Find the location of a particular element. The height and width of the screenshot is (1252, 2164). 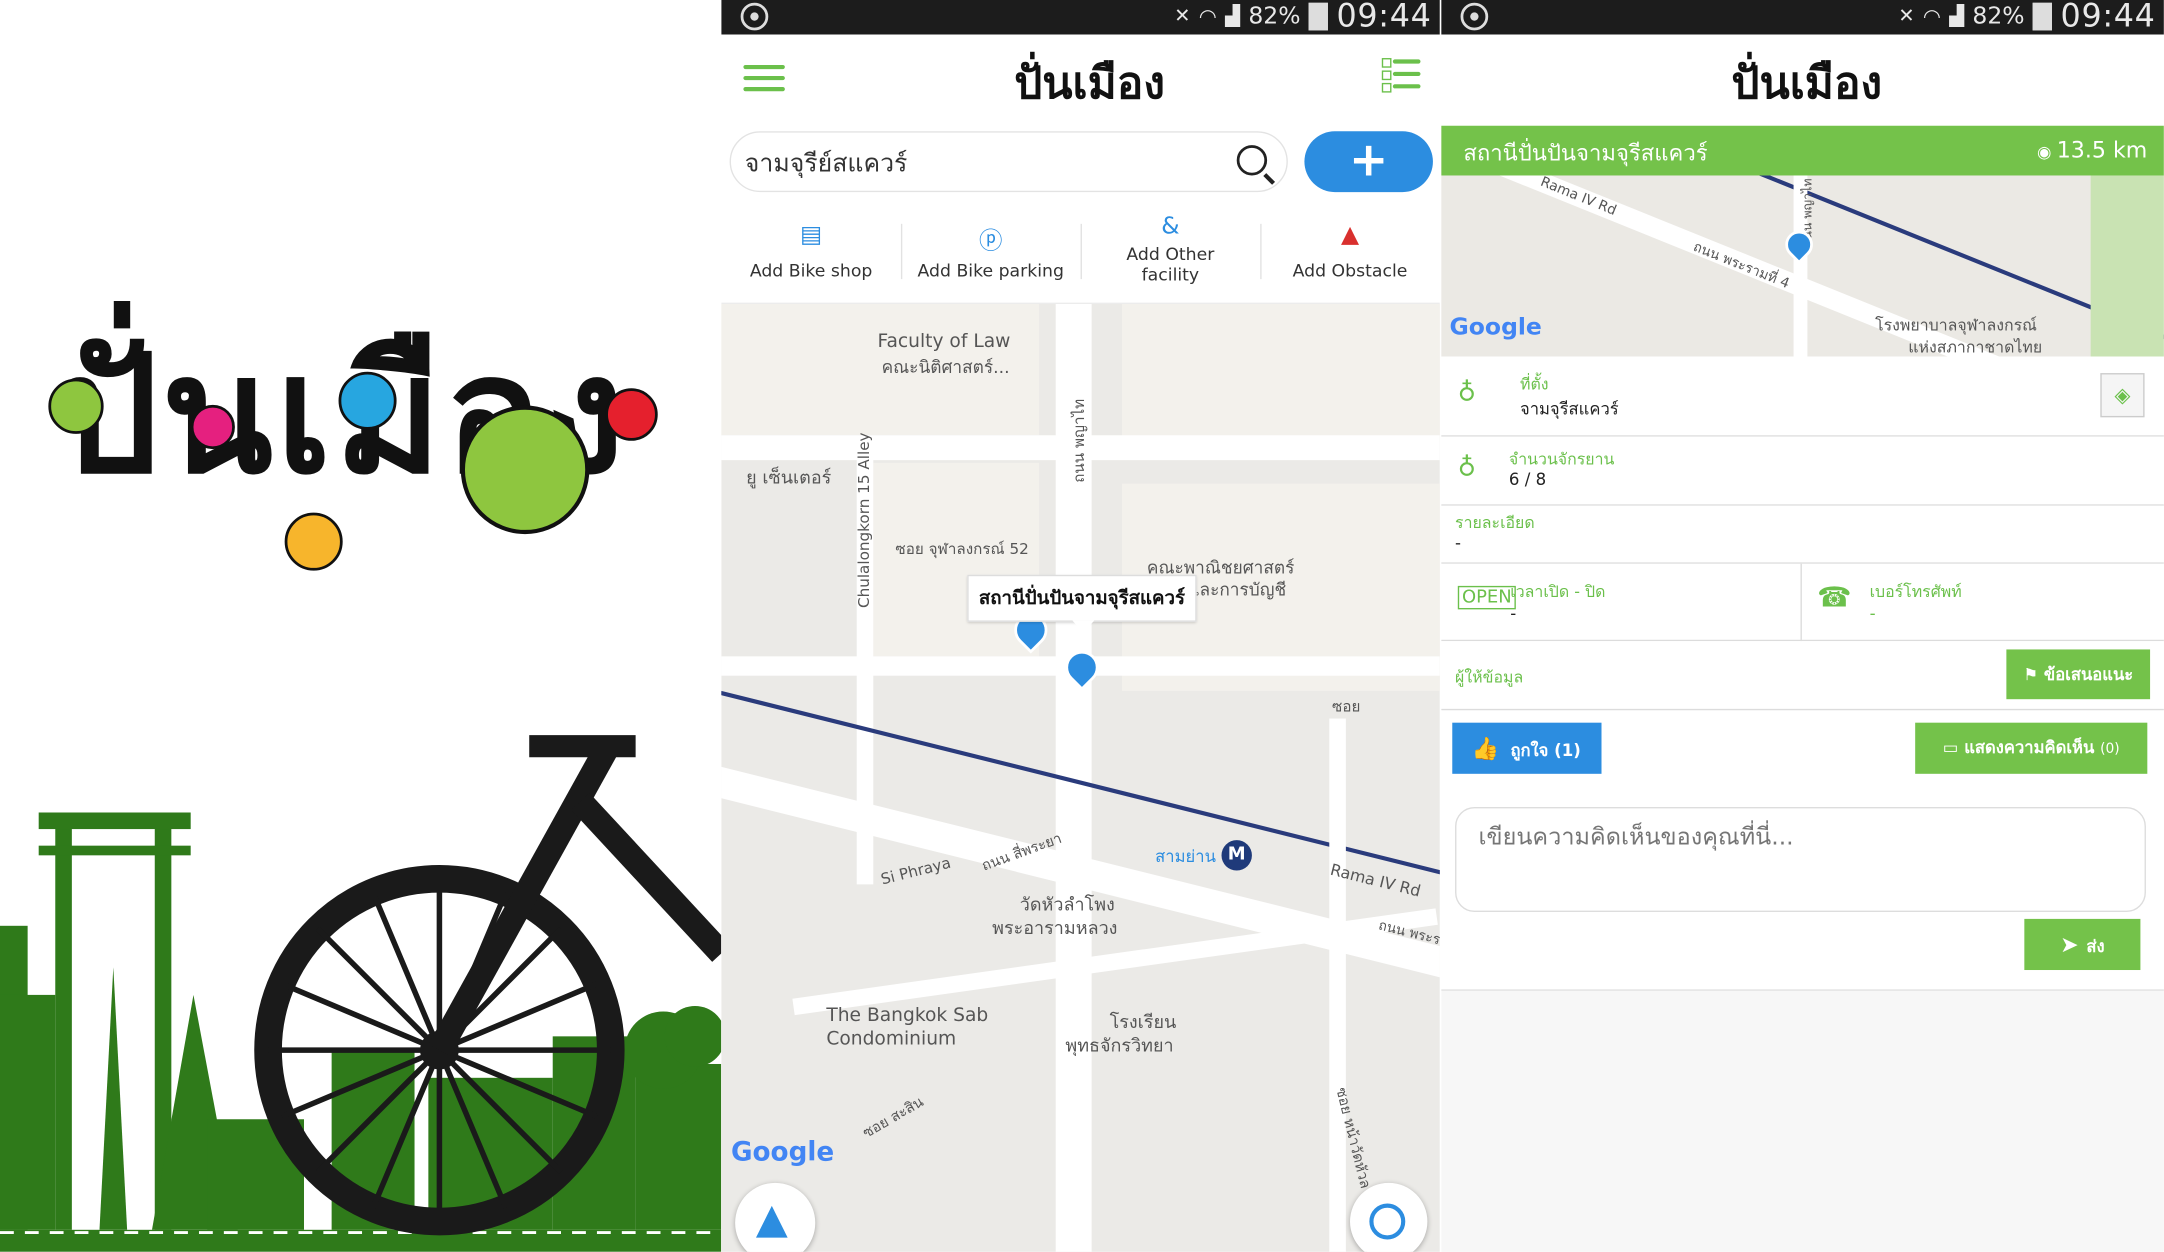

city-bicycle-illustration is located at coordinates (361, 993).